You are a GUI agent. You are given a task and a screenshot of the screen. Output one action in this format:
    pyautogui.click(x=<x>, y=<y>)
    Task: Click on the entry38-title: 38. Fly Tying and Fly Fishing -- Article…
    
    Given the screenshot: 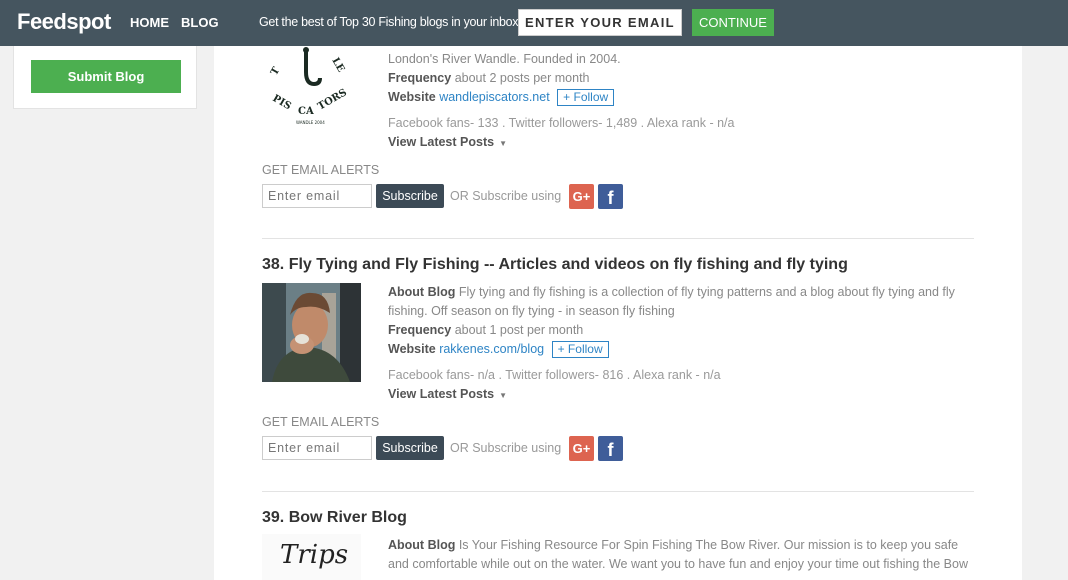 What is the action you would take?
    pyautogui.click(x=555, y=265)
    